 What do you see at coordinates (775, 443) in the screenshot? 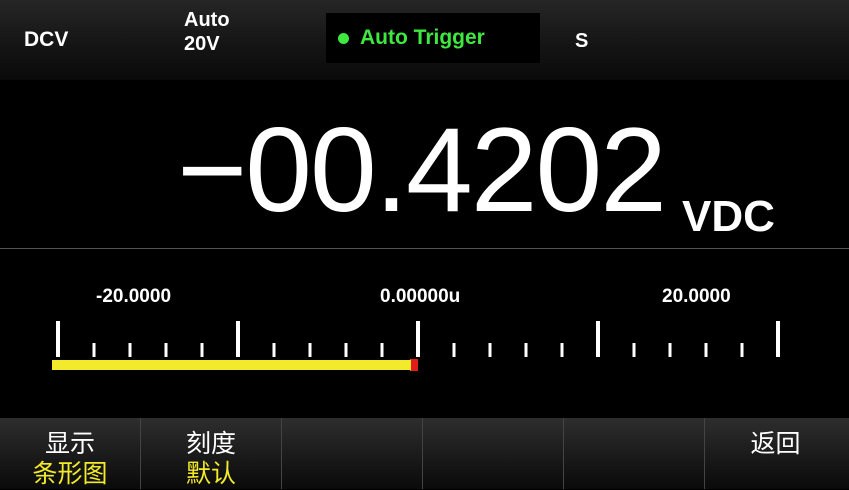
I see `softkey-label: 返回` at bounding box center [775, 443].